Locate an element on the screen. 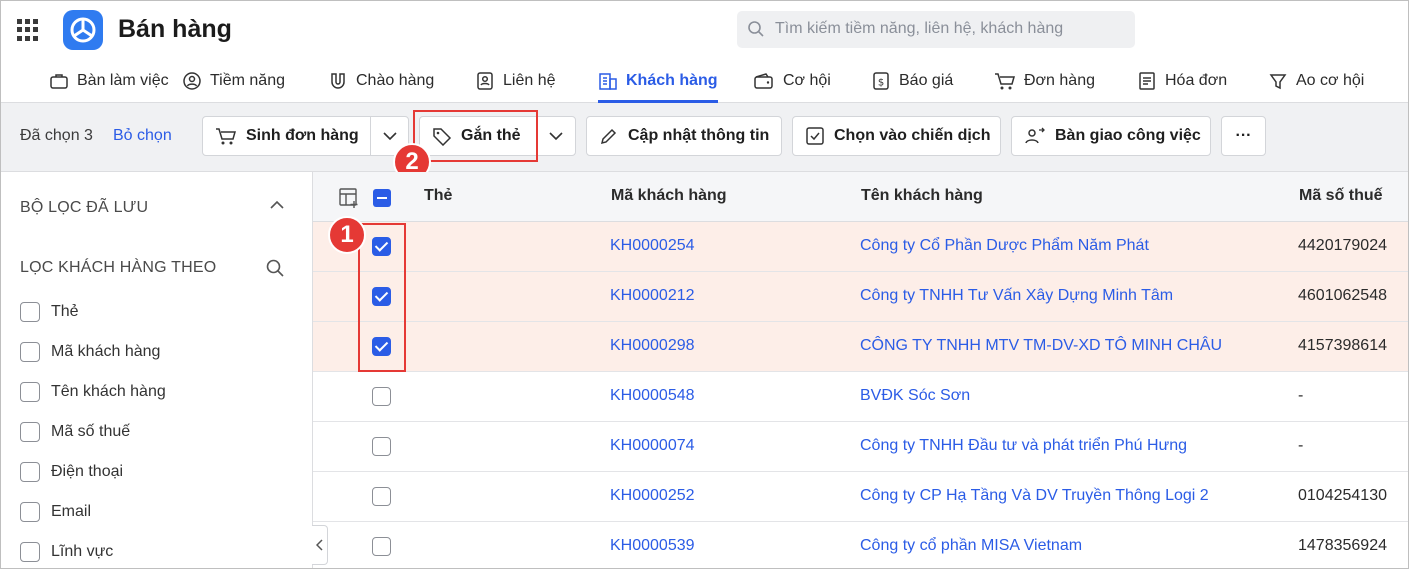  app-grid-icon is located at coordinates (28, 30).